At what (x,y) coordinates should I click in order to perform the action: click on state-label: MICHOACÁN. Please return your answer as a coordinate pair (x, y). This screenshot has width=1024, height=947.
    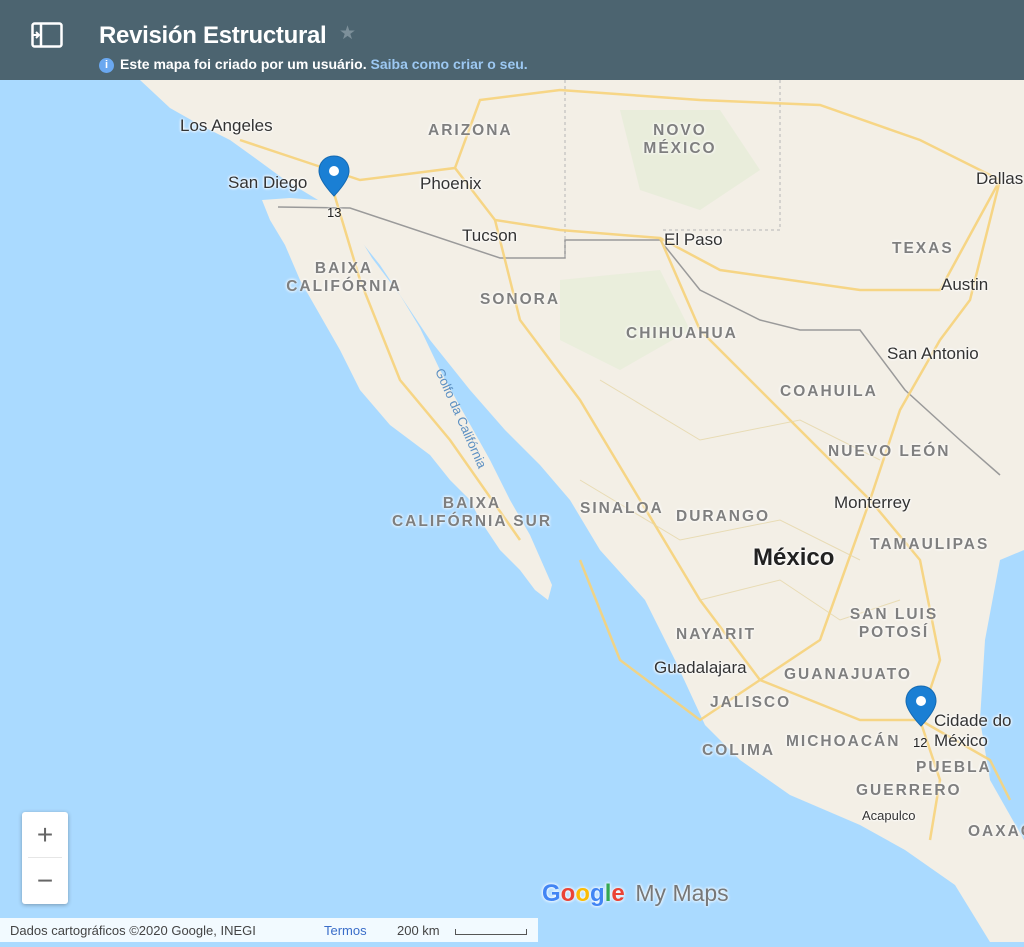
    Looking at the image, I should click on (843, 741).